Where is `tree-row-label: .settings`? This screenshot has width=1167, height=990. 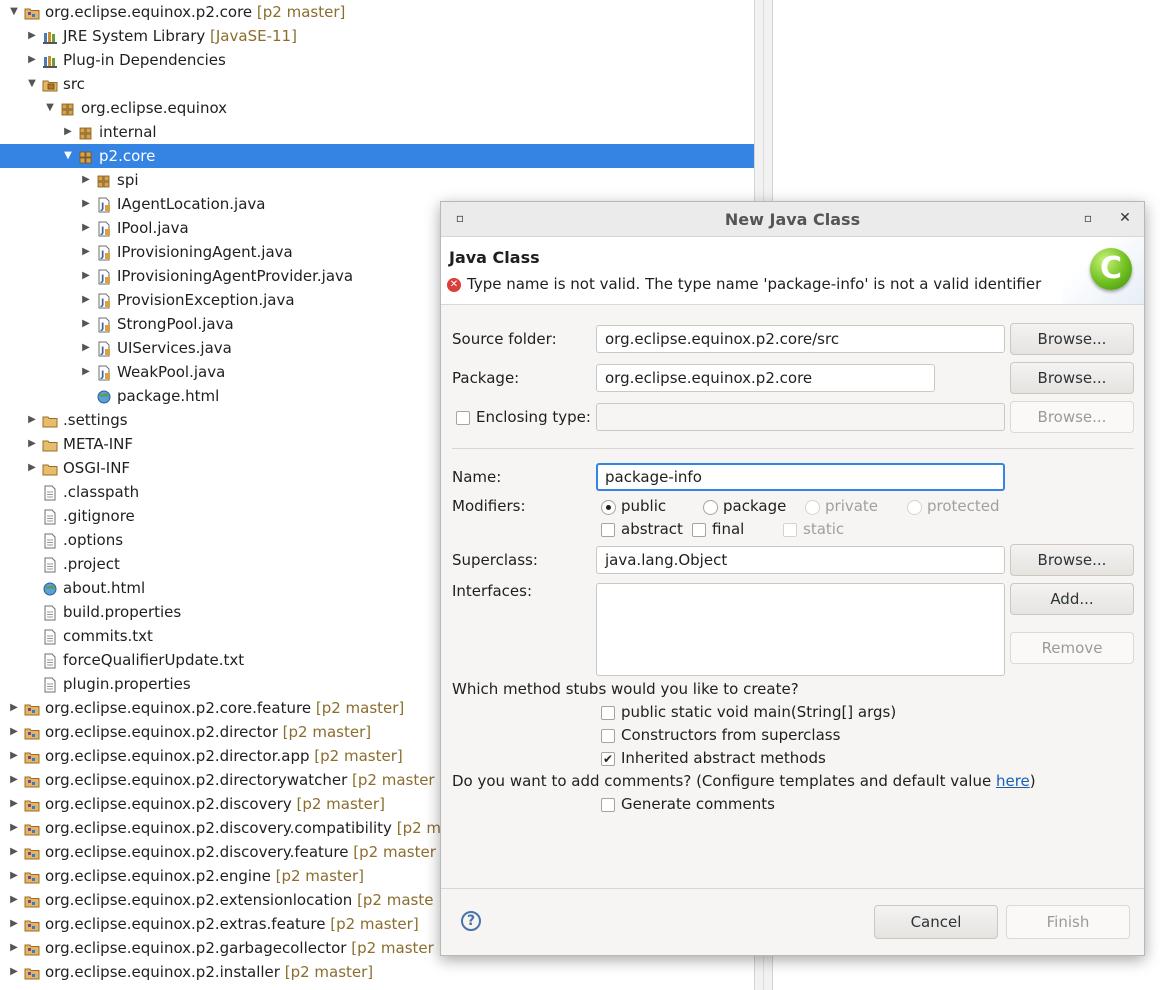 tree-row-label: .settings is located at coordinates (95, 420).